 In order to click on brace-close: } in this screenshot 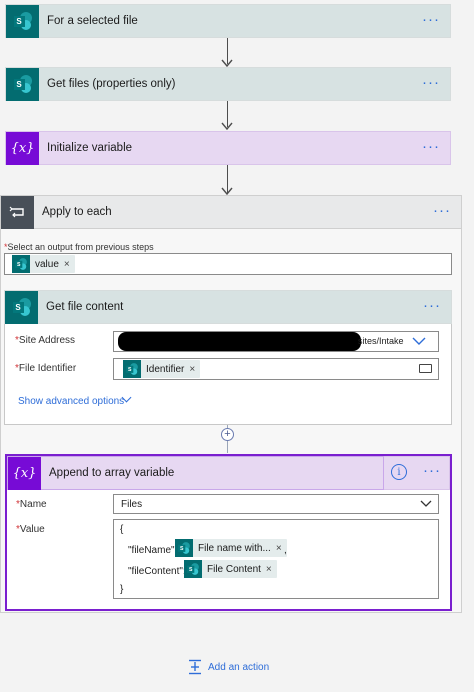, I will do `click(122, 589)`.